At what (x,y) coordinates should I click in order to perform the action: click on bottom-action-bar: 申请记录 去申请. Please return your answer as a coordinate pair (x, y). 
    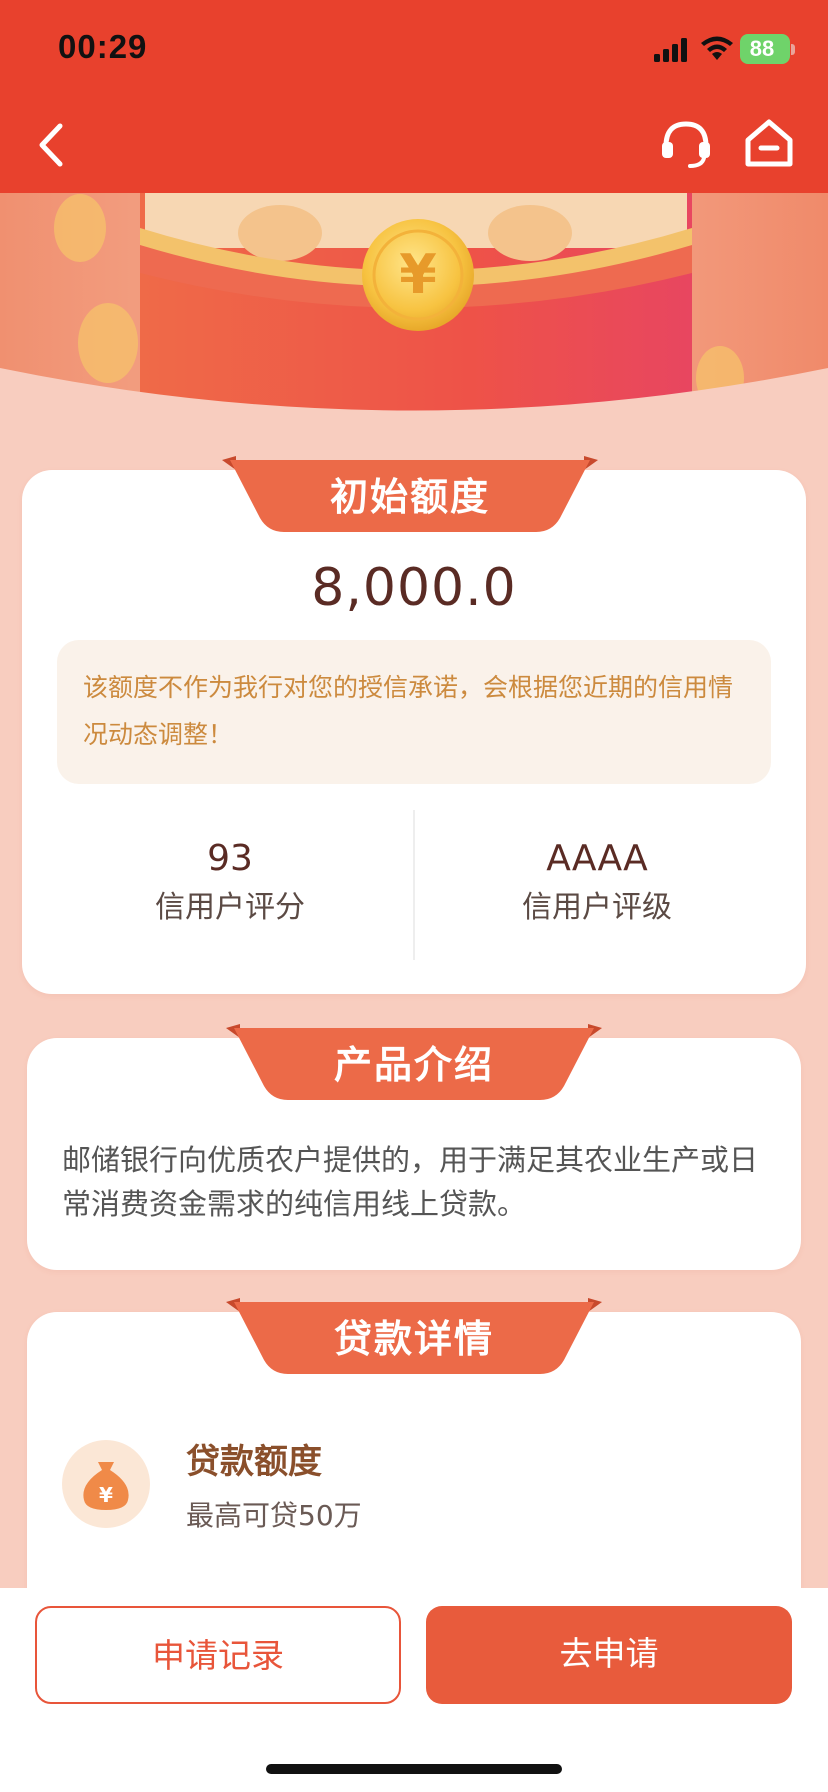
    Looking at the image, I should click on (414, 1690).